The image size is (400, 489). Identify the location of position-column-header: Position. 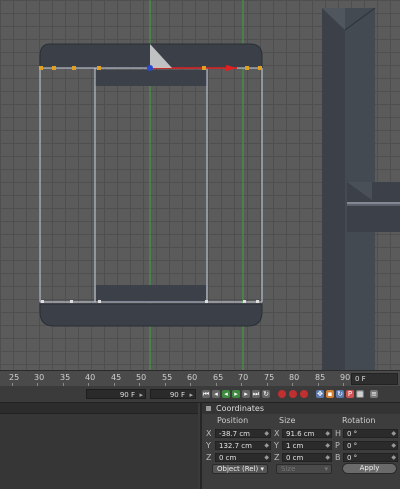
(233, 420).